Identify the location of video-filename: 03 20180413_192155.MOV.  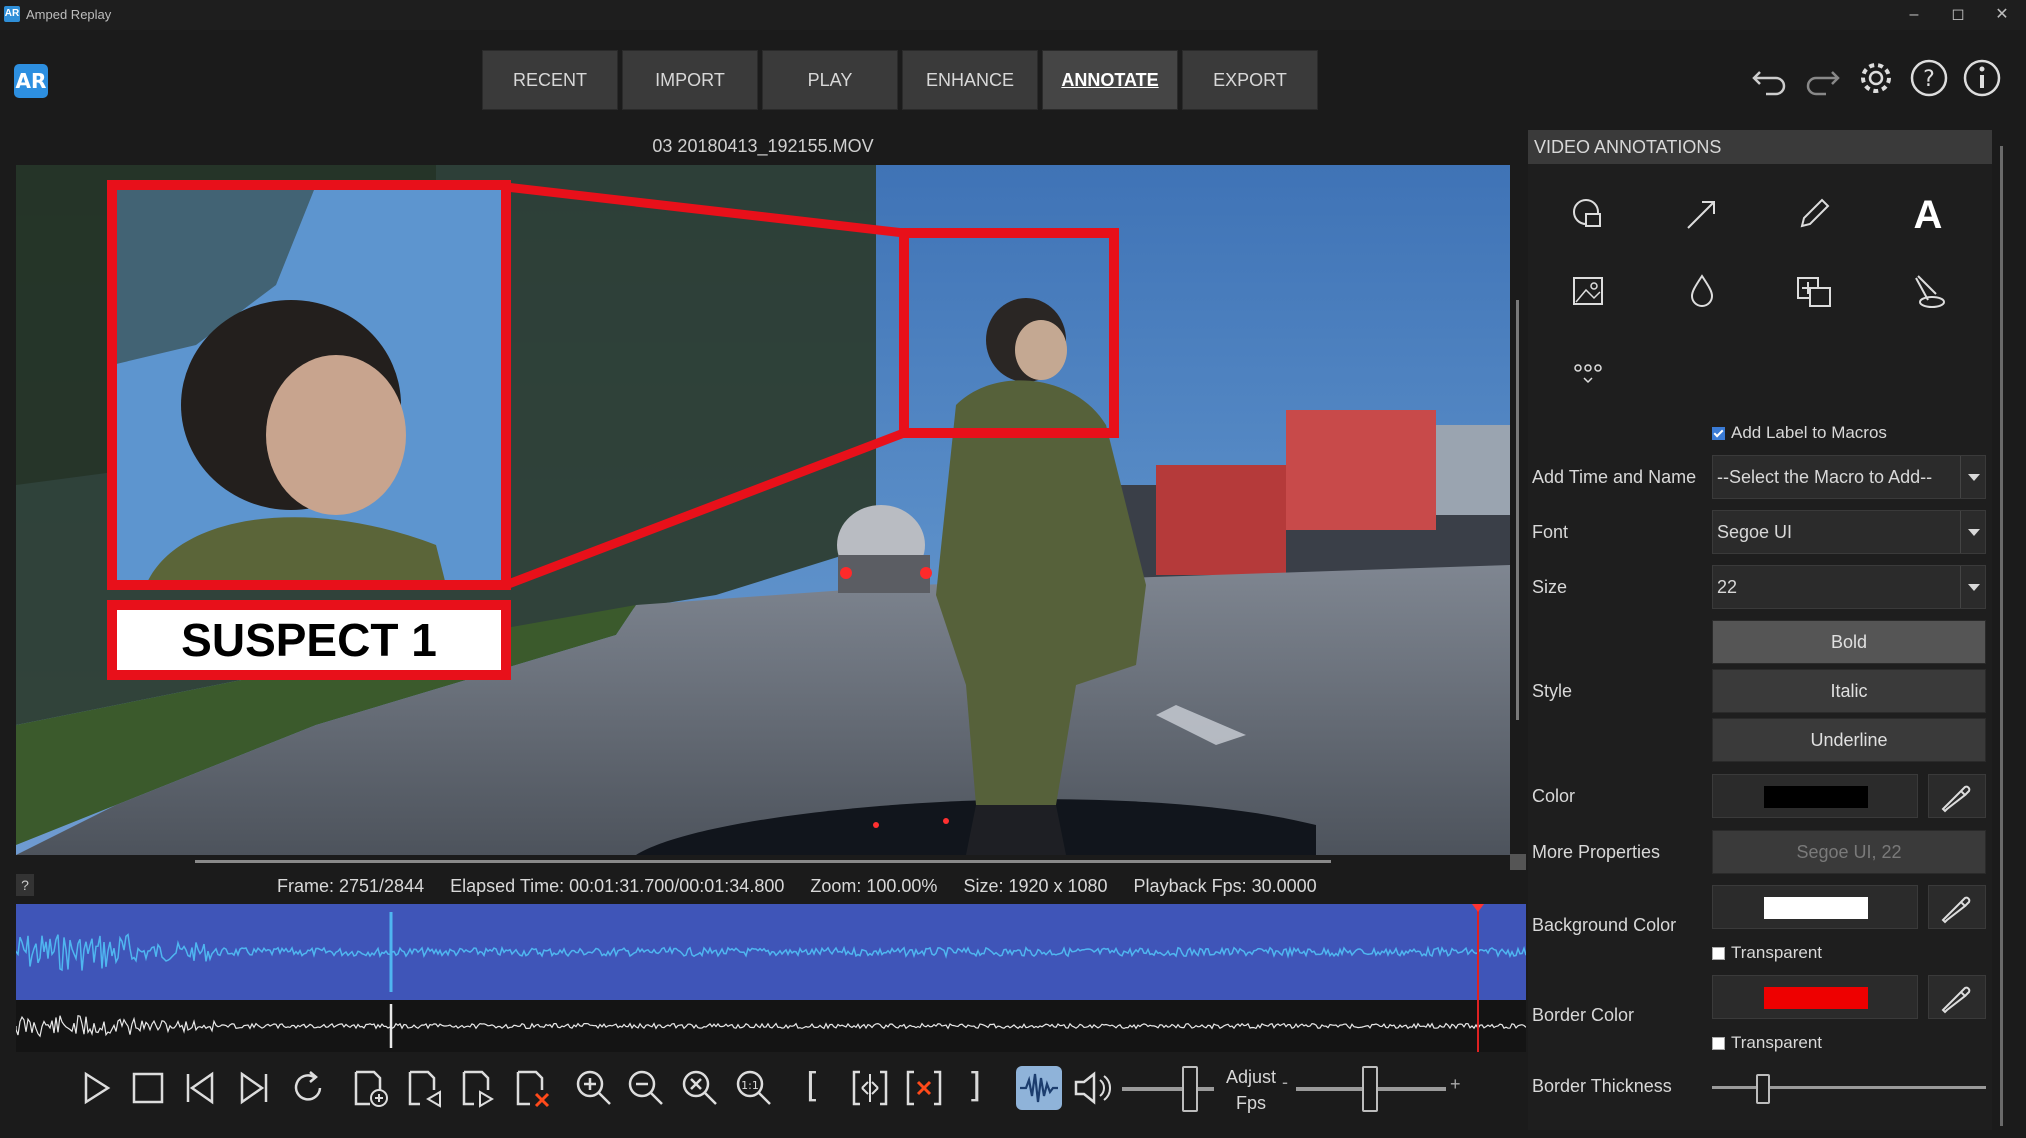
(763, 146).